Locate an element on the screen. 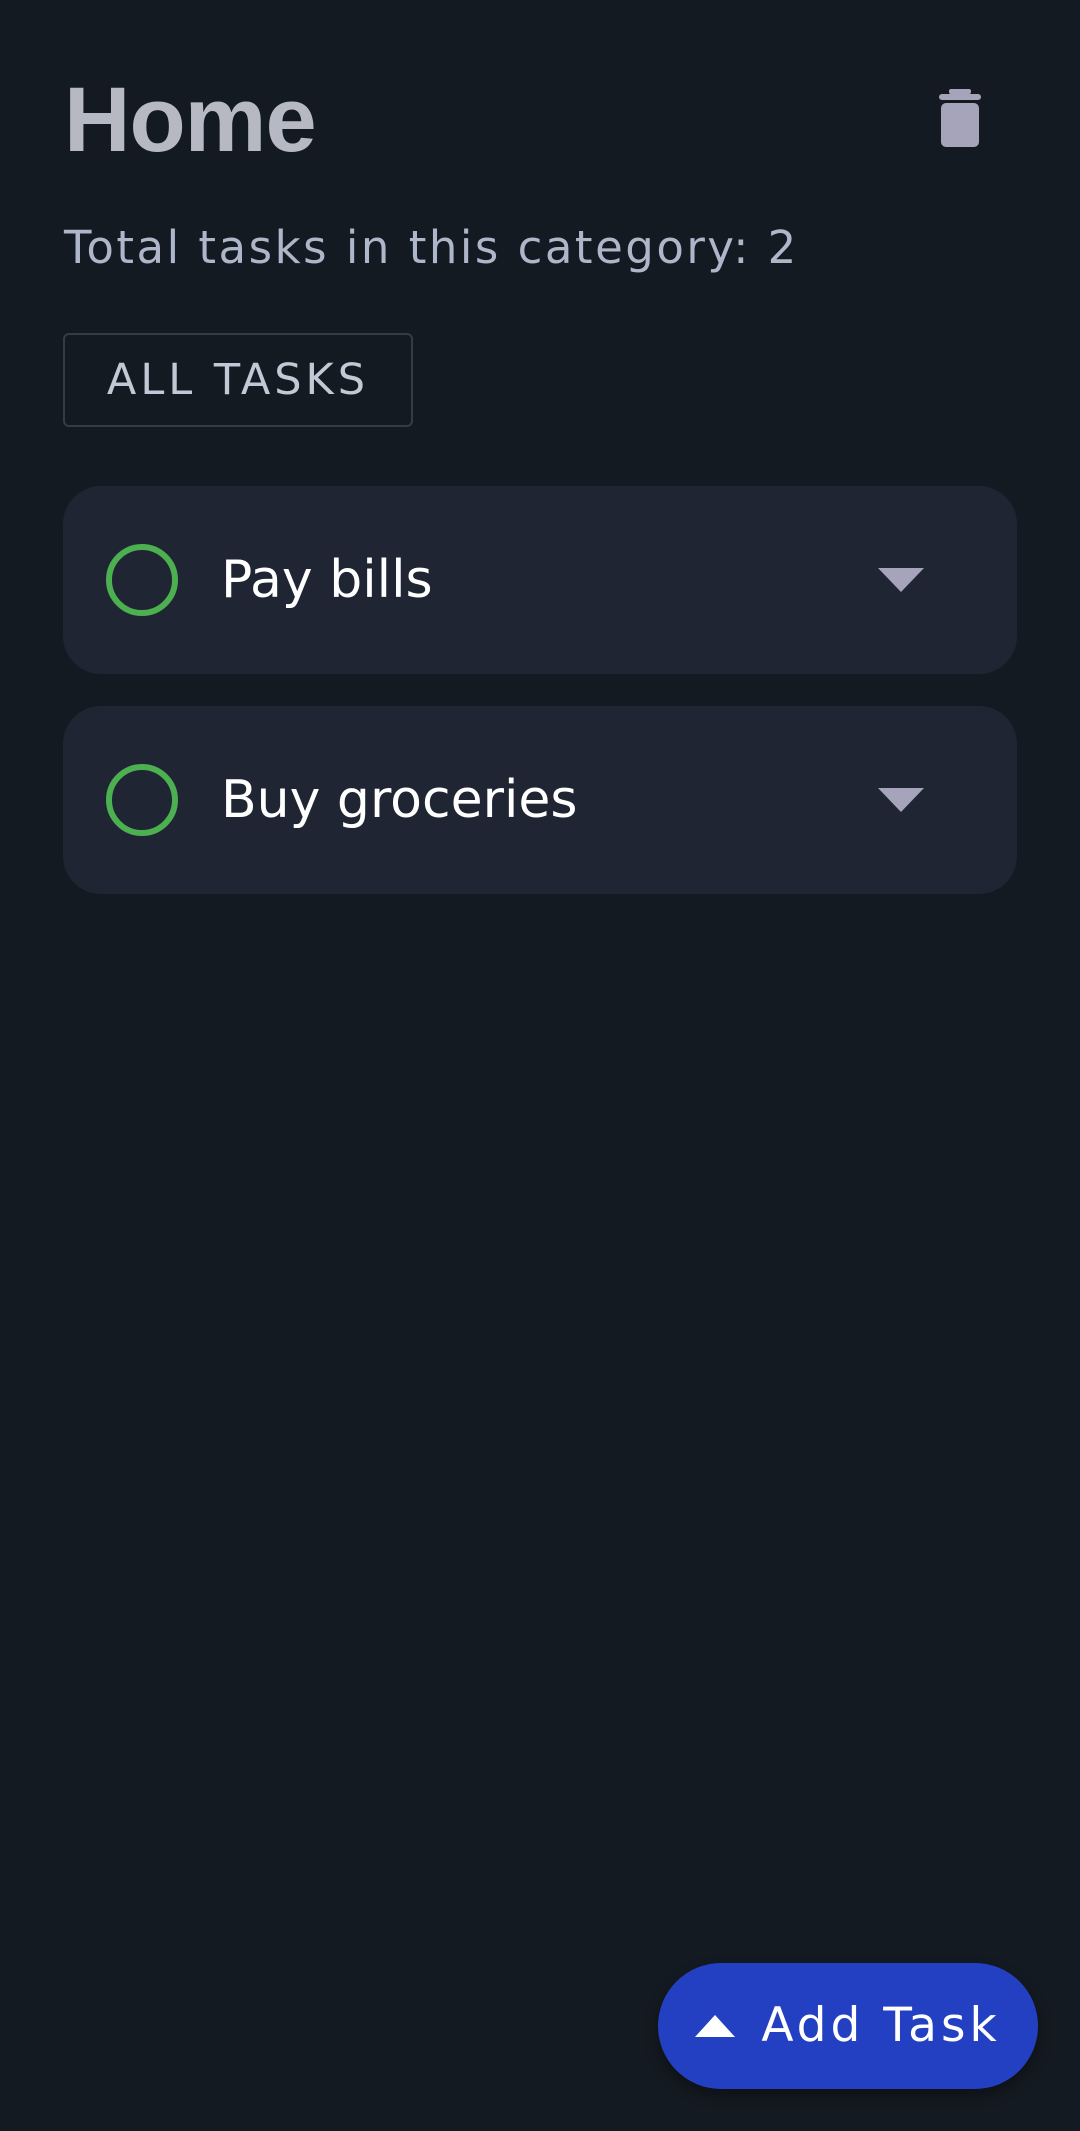 Image resolution: width=1080 pixels, height=2131 pixels. task-item: Pay bills is located at coordinates (540, 580).